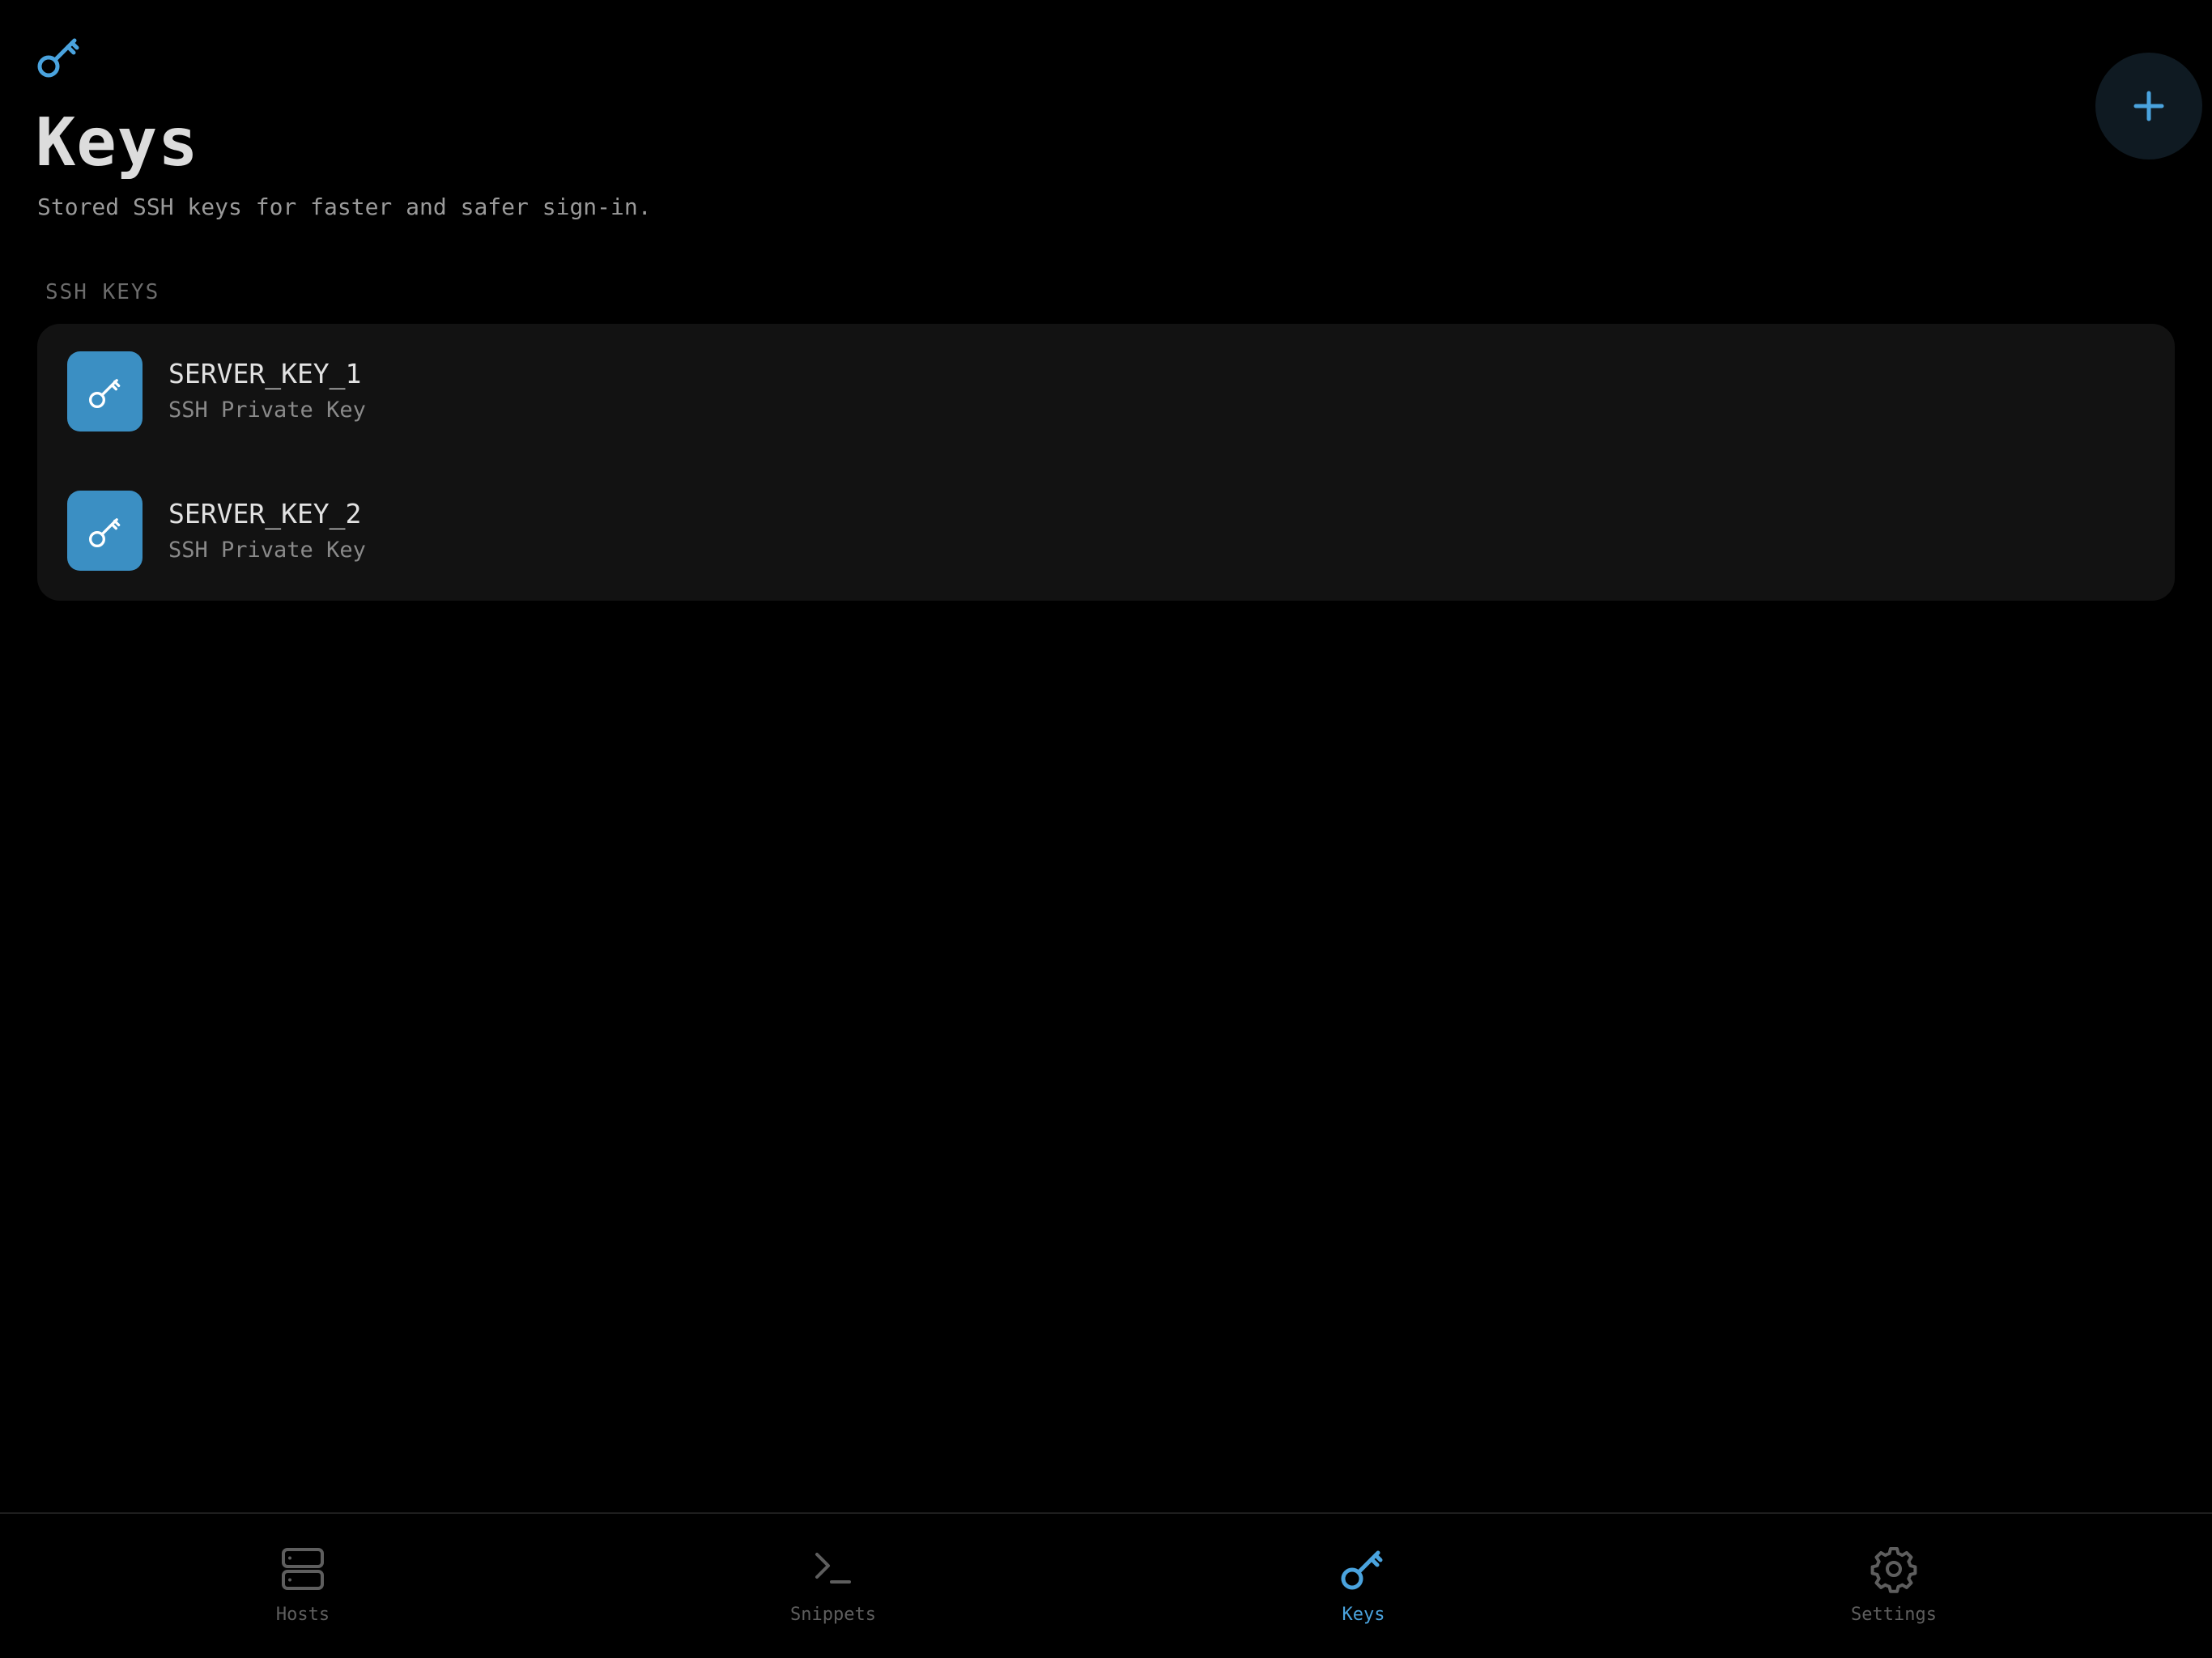  What do you see at coordinates (1106, 1585) in the screenshot?
I see `tab-bar: Hosts Snippets Keys Settings` at bounding box center [1106, 1585].